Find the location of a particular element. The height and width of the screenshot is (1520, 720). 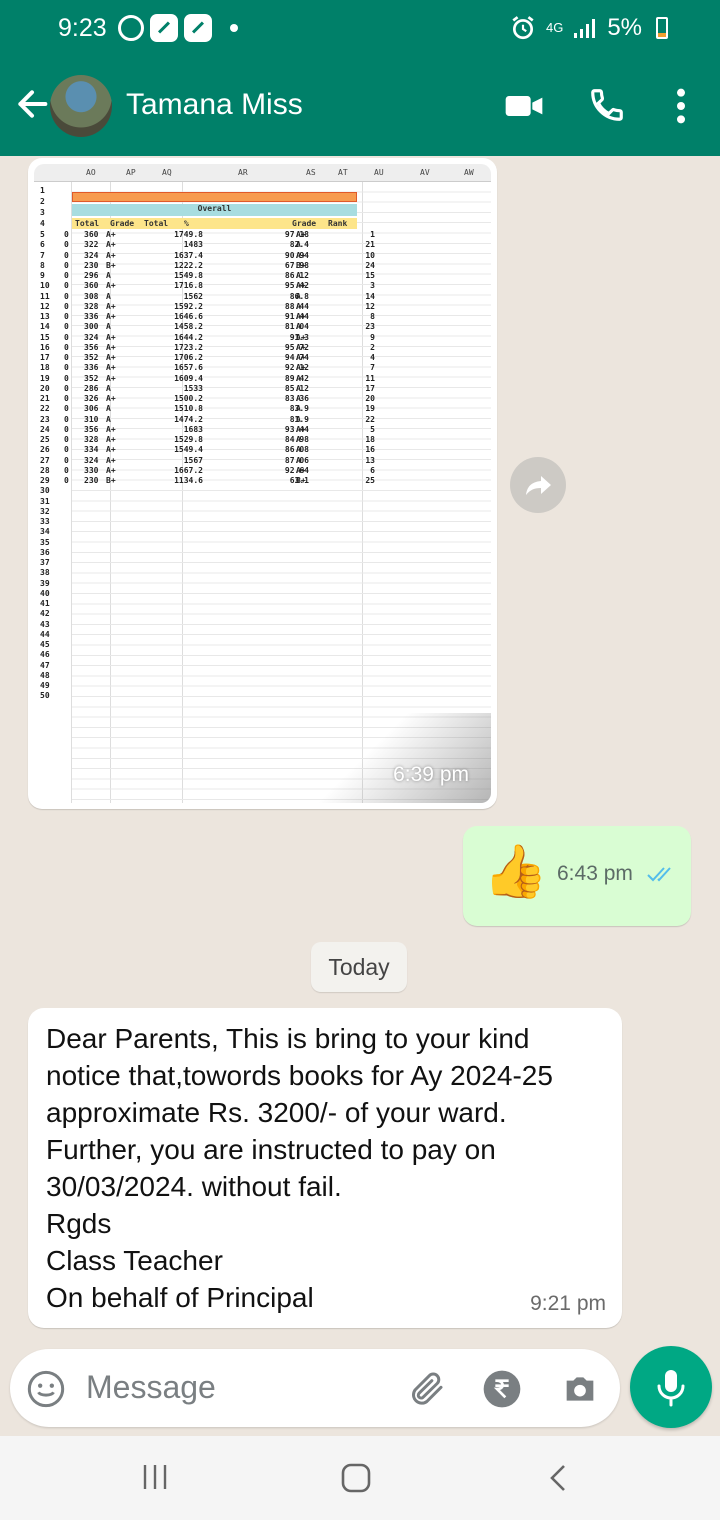

sheet-cell: 300 is located at coordinates (91, 327).